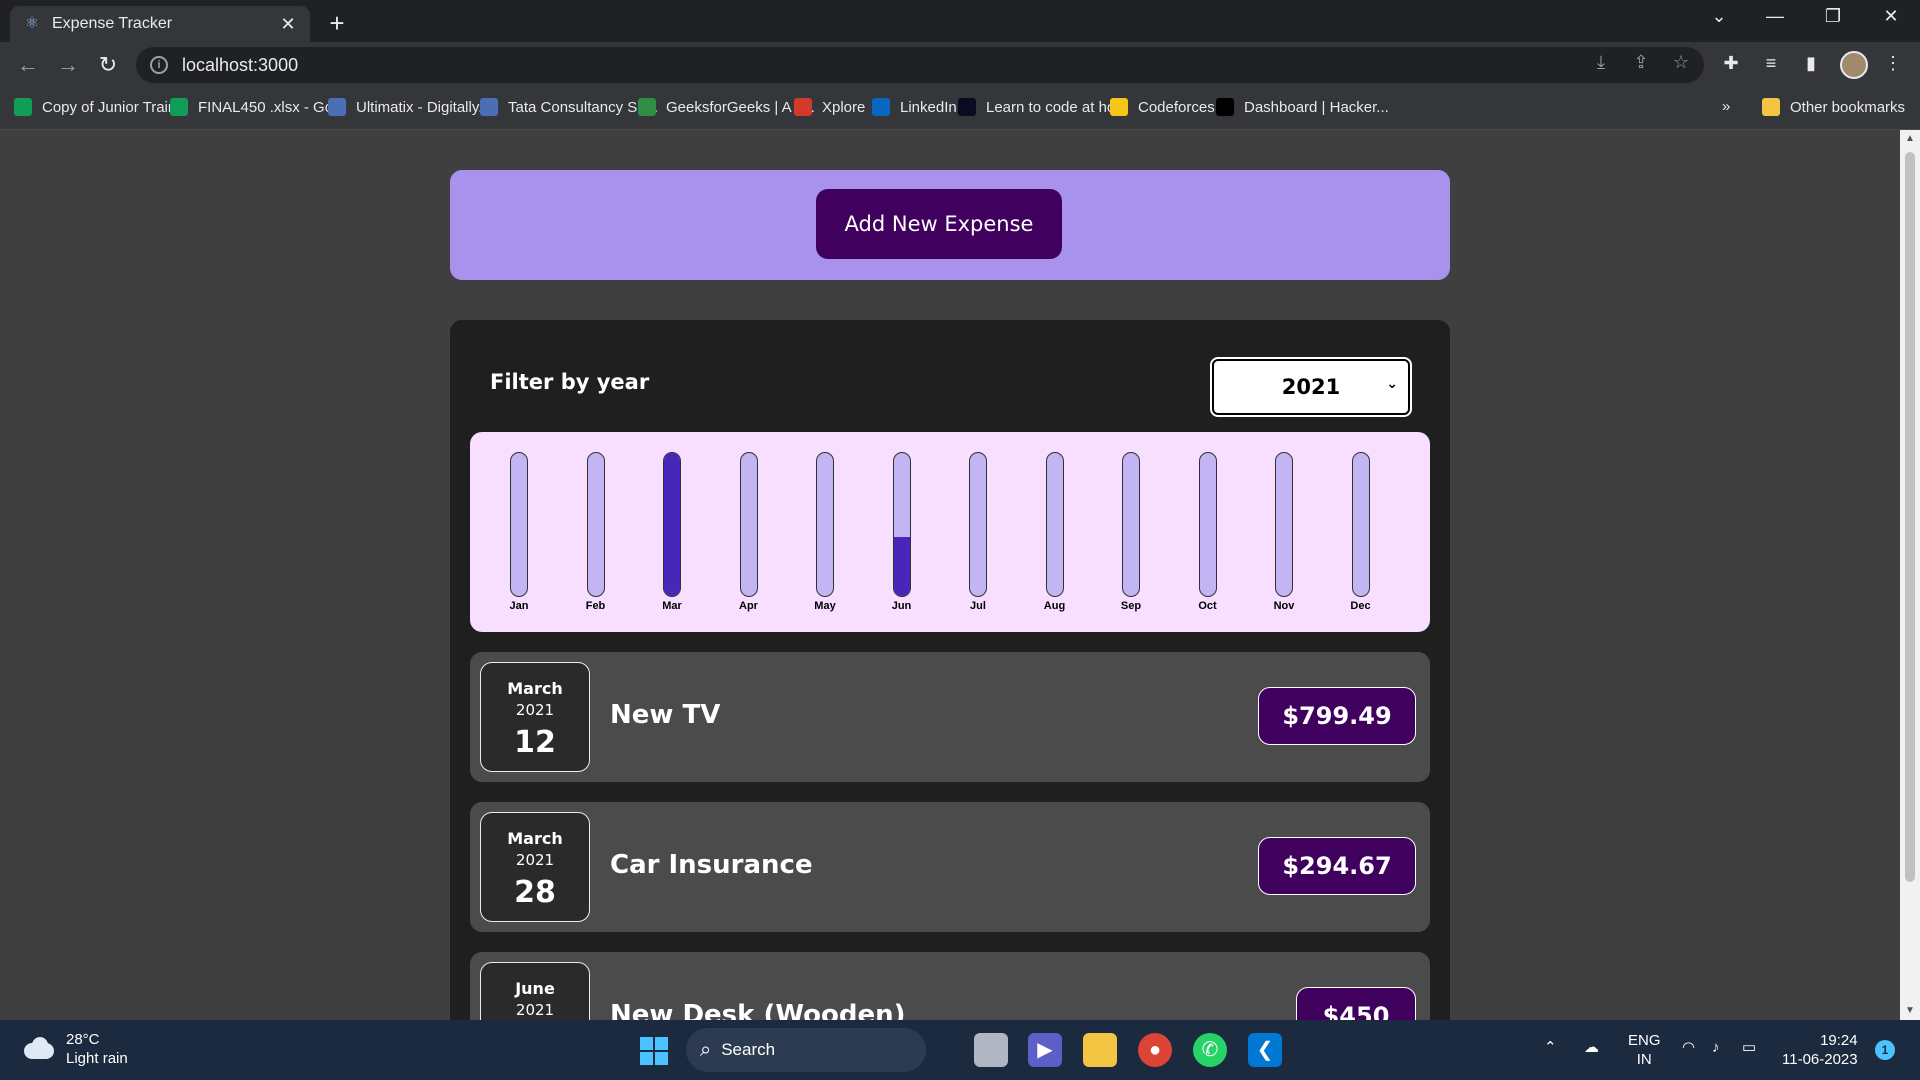  I want to click on browser-toolbar: ← → ↻ i localhost:3000 ⤓ ⇪ ☆ ✚ ≡ ▮ ⋮, so click(960, 65).